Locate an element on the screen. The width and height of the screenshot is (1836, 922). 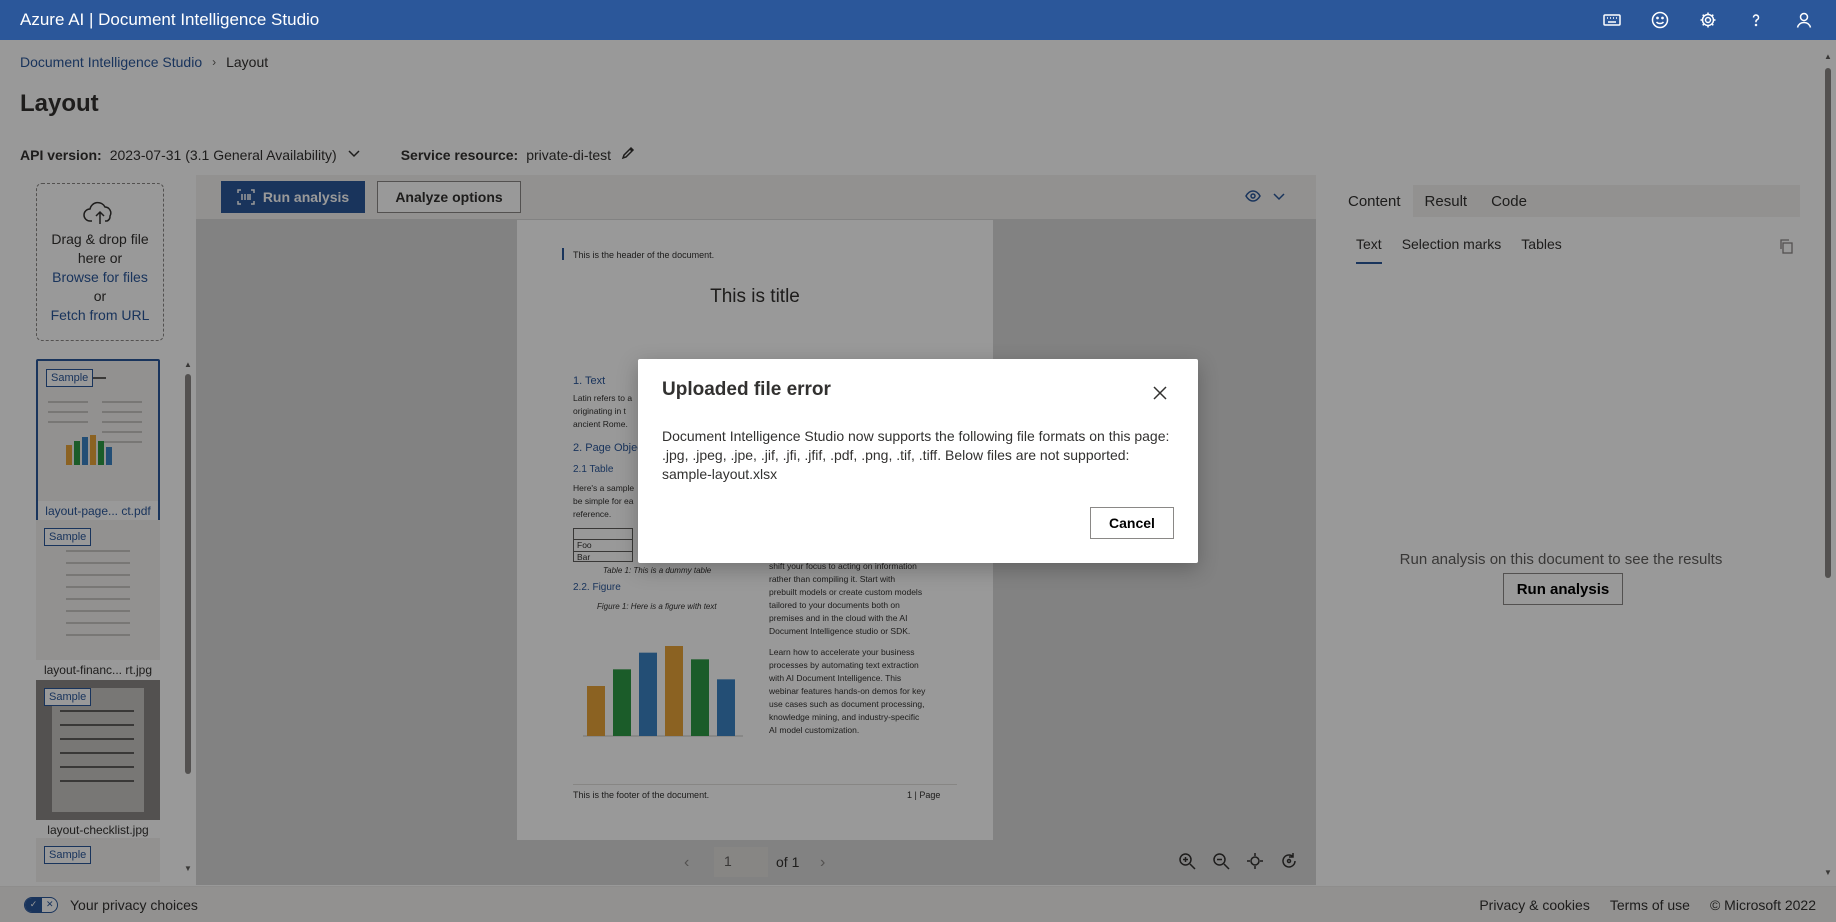
top-bar: Azure AI | Document Intelligence Studio is located at coordinates (918, 20).